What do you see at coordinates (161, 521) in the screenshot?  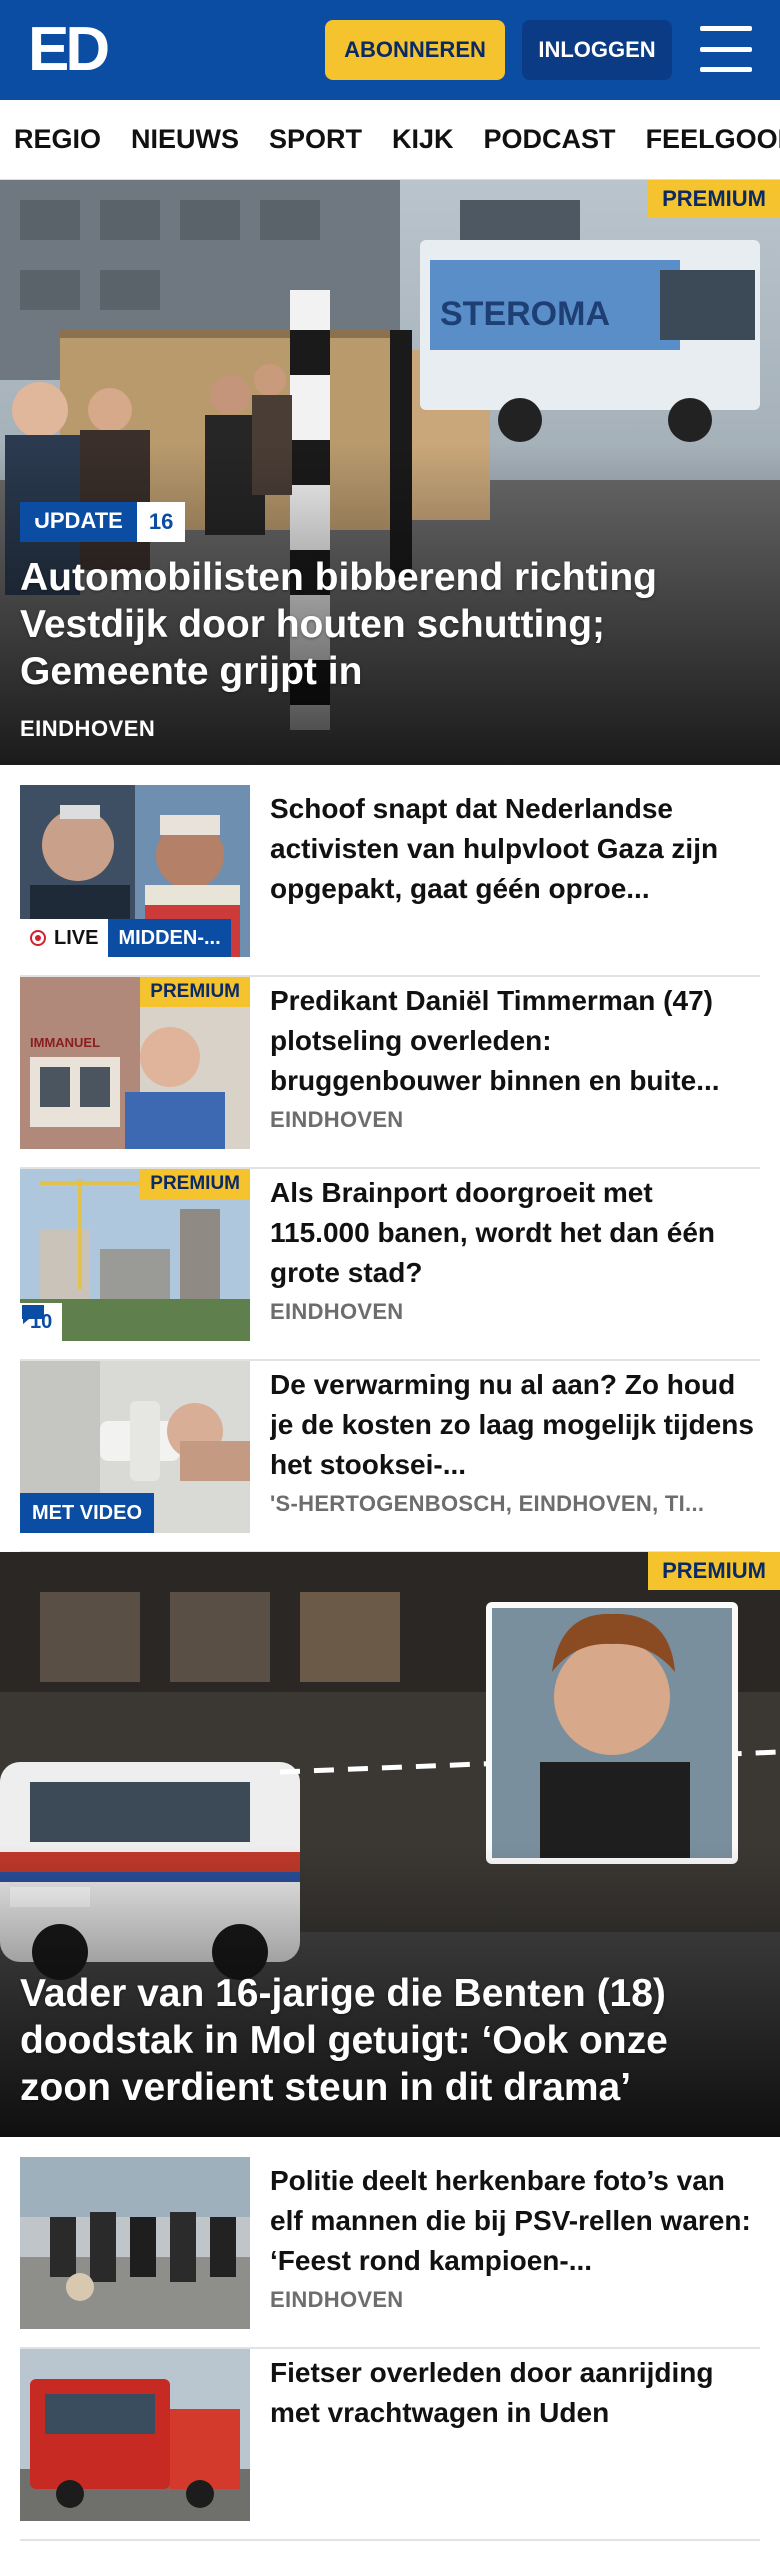 I see `comment-count: 16` at bounding box center [161, 521].